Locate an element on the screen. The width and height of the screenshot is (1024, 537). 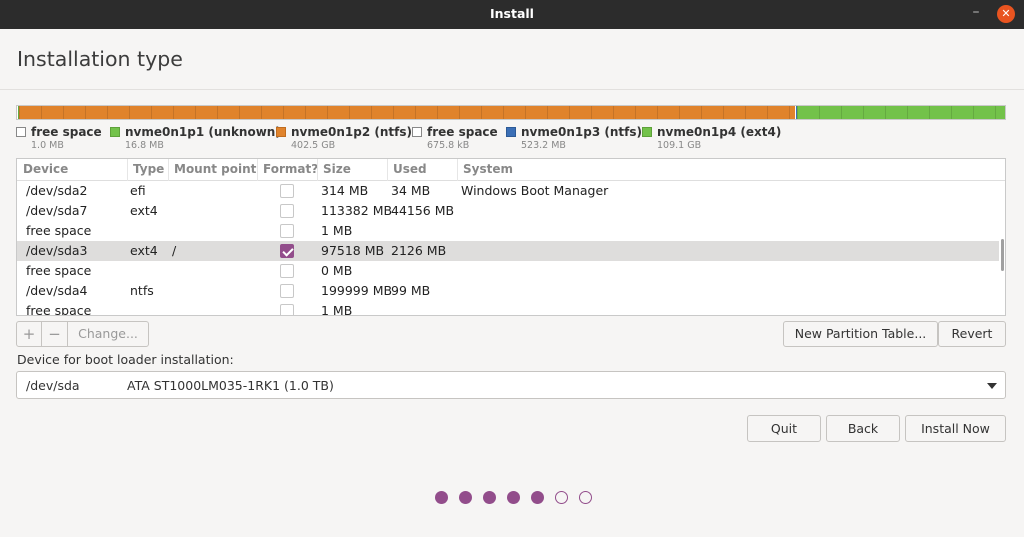
cell-type: ext4 is located at coordinates (144, 210).